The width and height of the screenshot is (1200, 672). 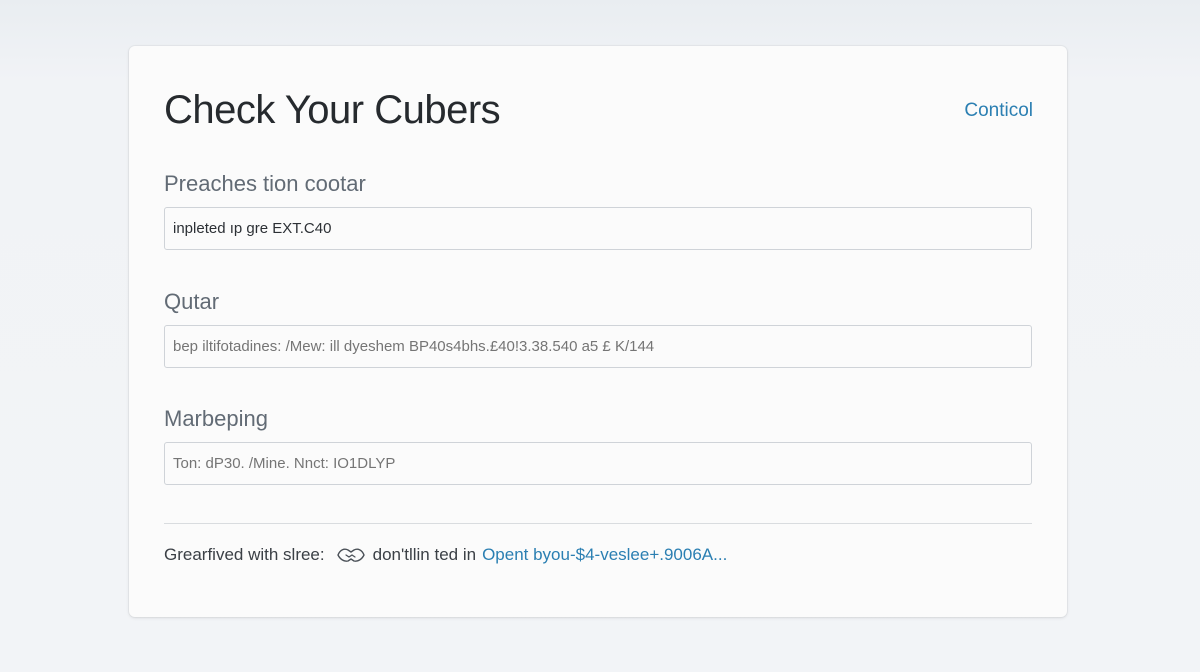 I want to click on divider, so click(x=598, y=523).